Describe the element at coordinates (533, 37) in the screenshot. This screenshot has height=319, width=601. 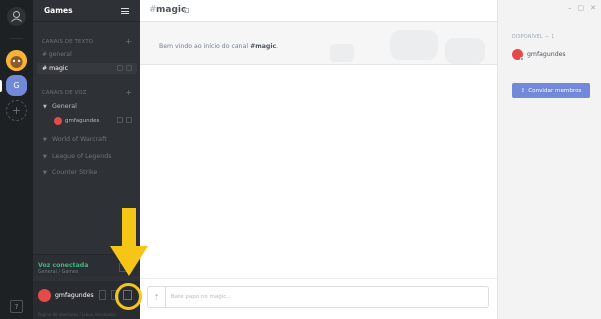
I see `online-header: Disponível — 1` at that location.